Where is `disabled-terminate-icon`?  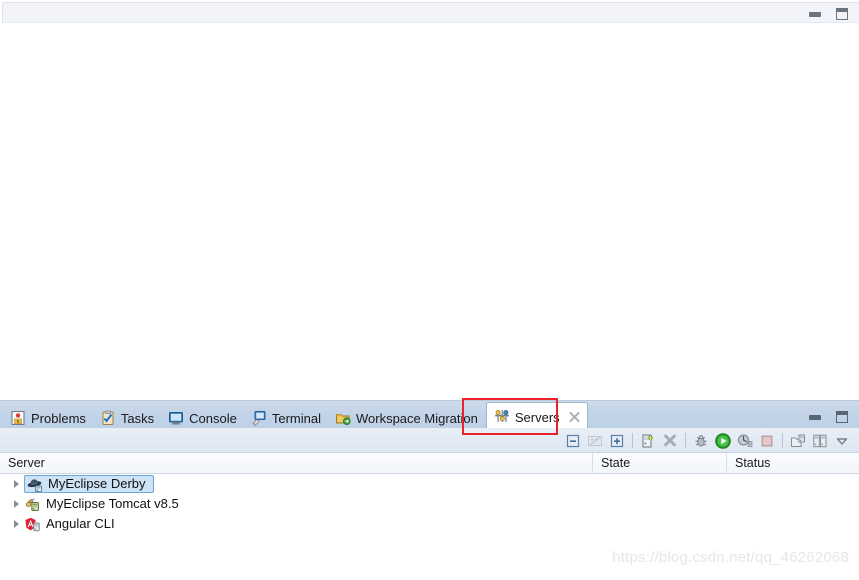
disabled-terminate-icon is located at coordinates (595, 441).